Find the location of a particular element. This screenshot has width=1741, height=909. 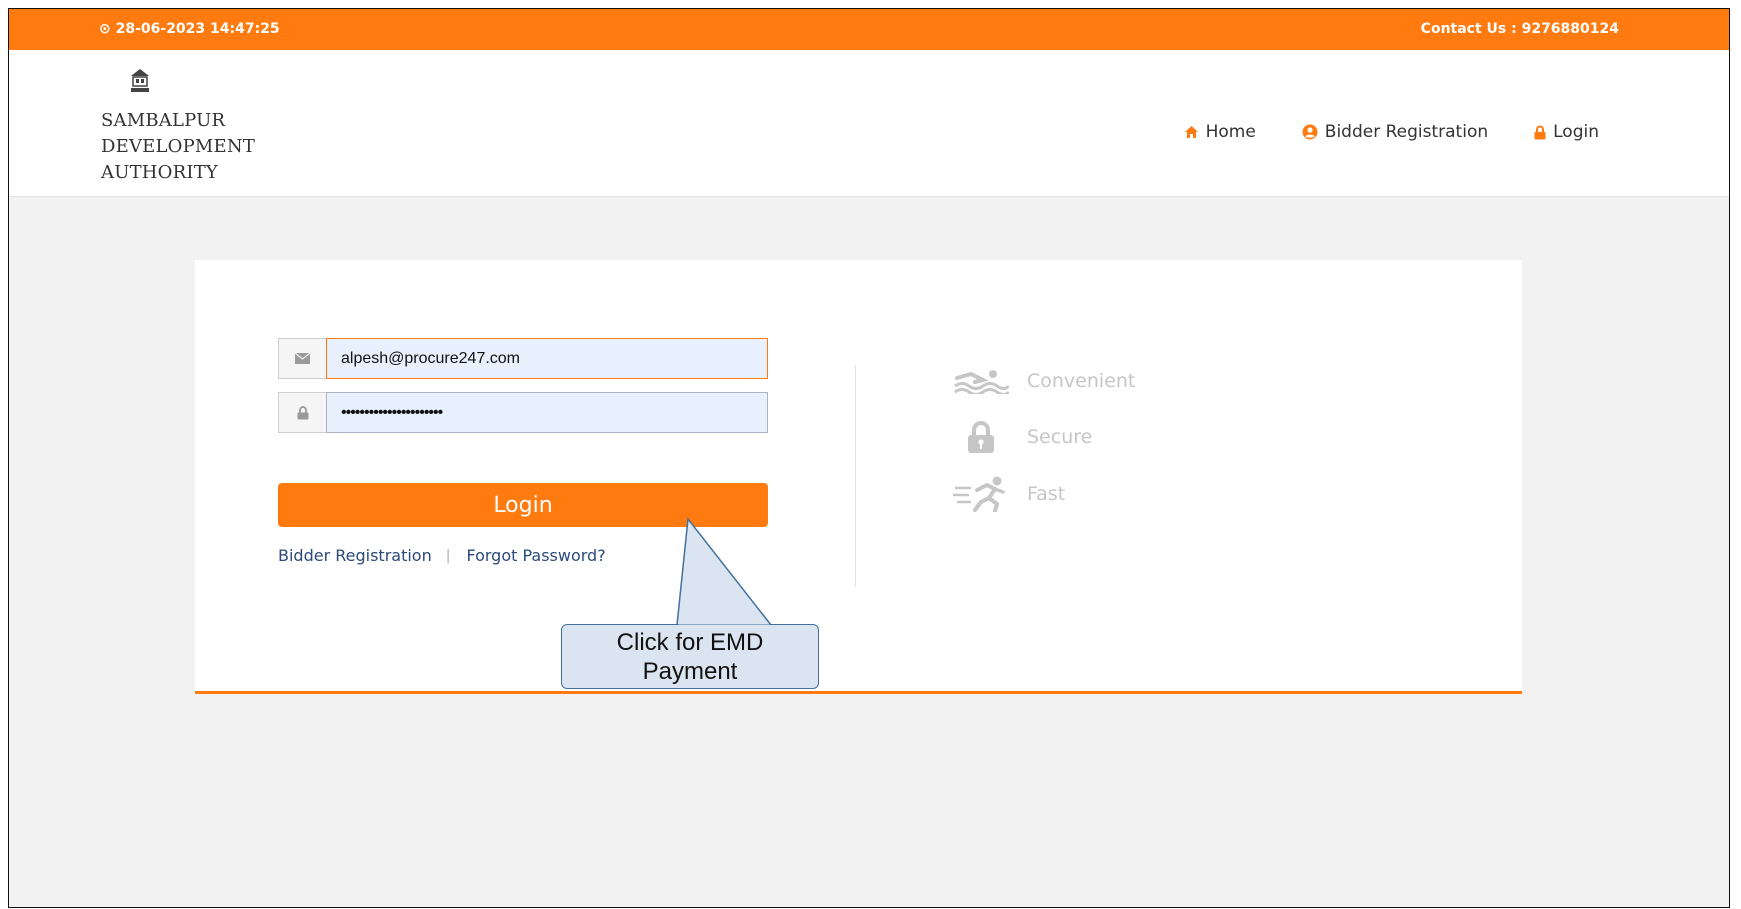

envelope-icon is located at coordinates (302, 358).